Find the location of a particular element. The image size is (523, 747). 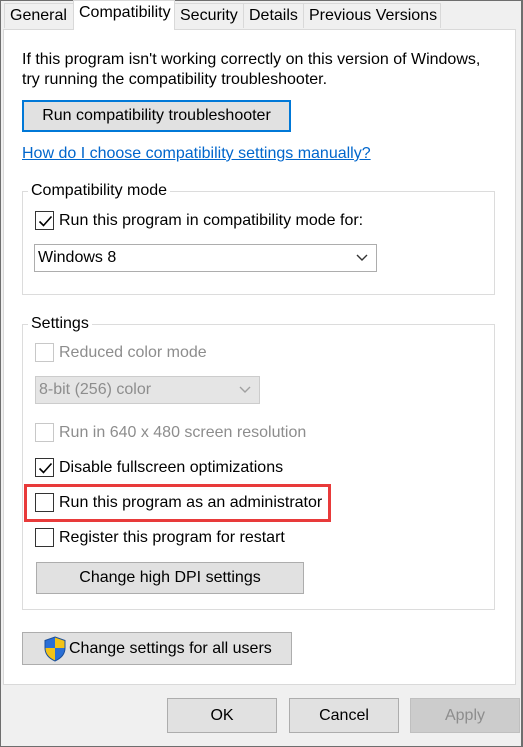

reduced-color-checkbox is located at coordinates (44, 352).